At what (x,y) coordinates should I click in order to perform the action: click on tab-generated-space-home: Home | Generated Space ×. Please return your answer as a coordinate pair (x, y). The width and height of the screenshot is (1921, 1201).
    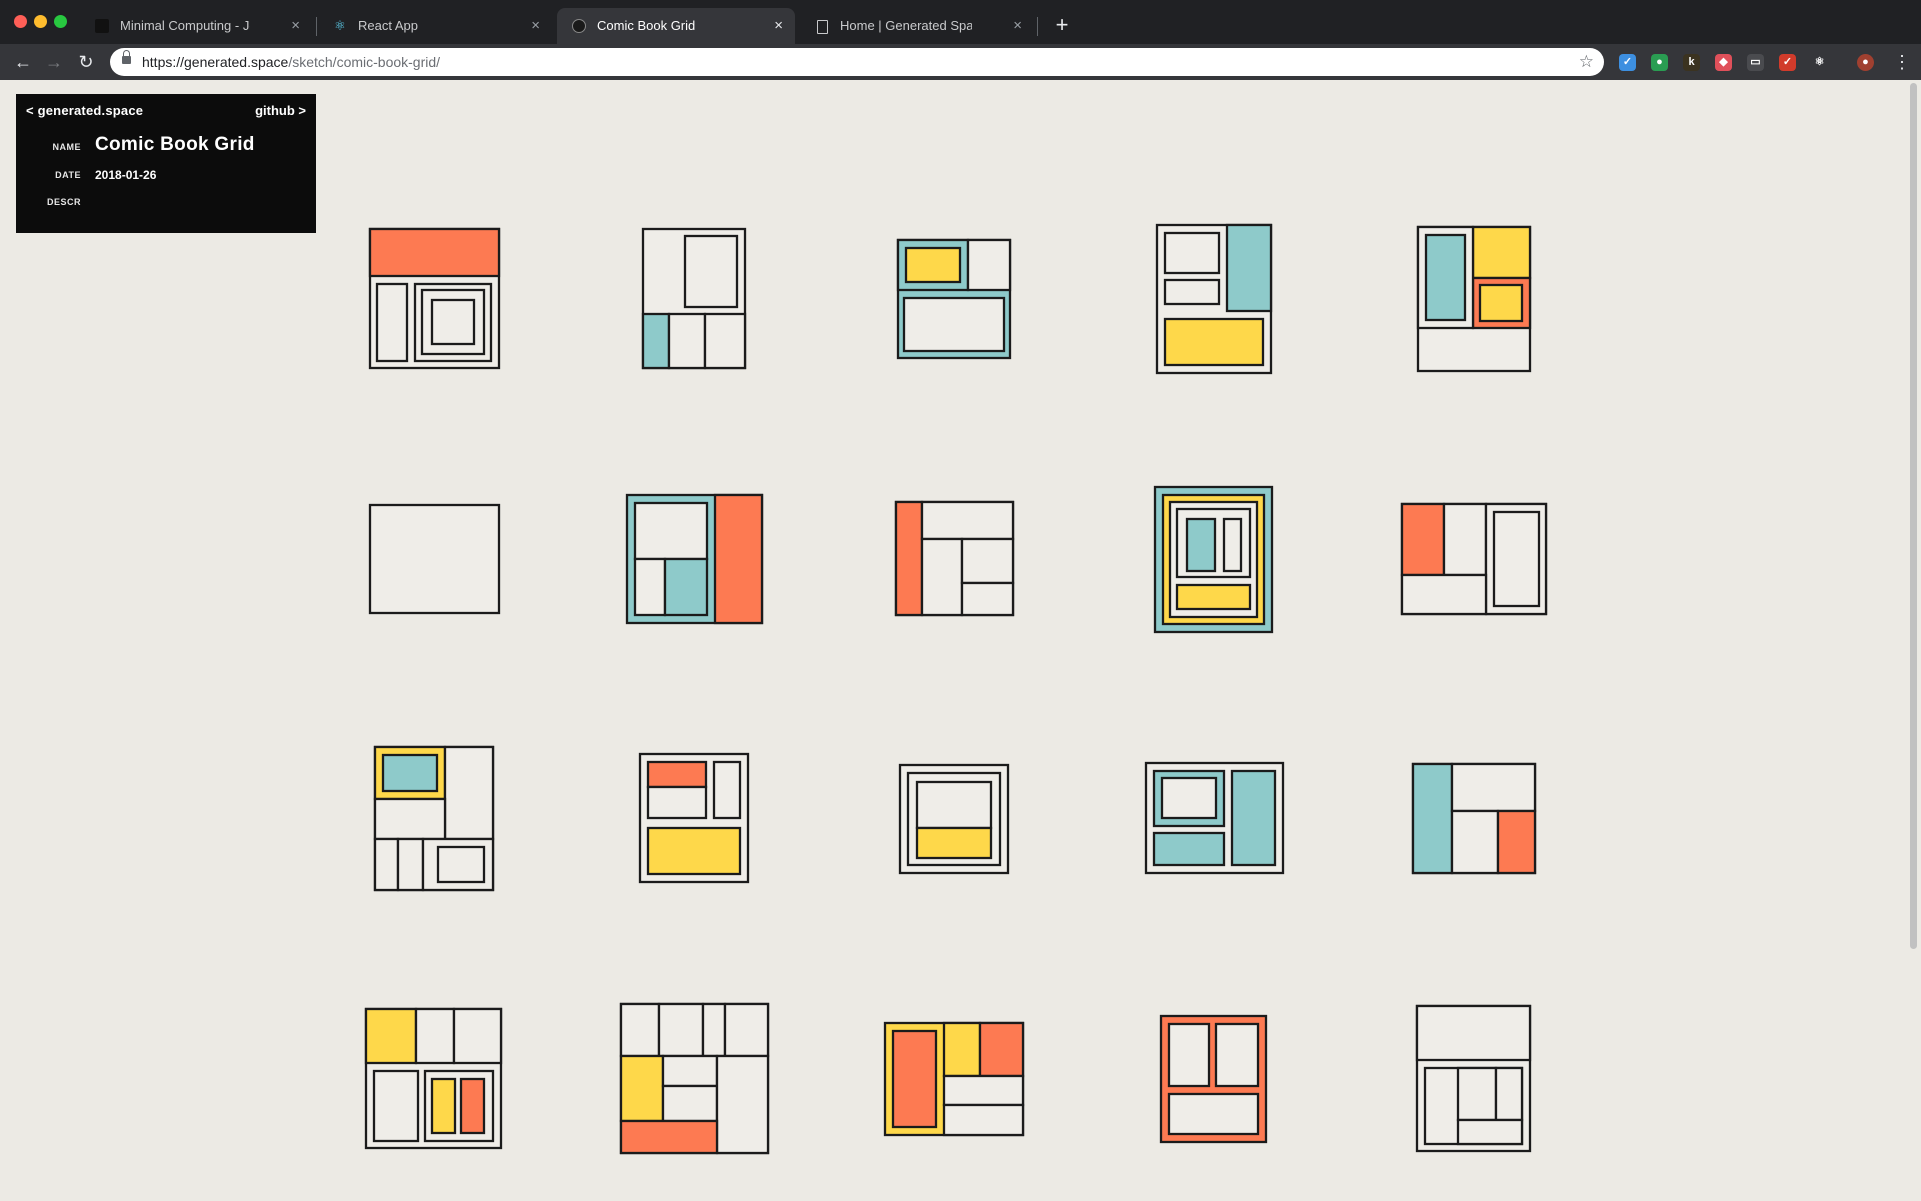
    Looking at the image, I should click on (917, 26).